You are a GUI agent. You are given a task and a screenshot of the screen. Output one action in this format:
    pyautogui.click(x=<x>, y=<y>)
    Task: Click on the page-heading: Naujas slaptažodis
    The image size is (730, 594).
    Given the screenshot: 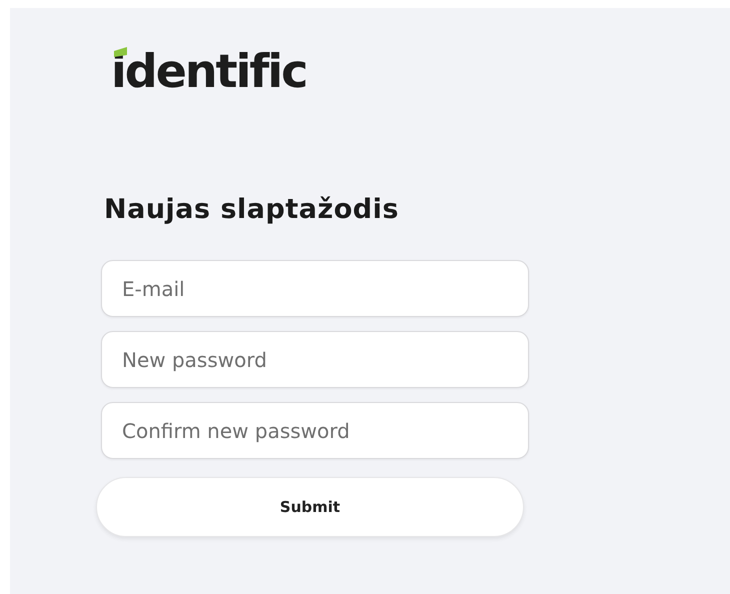 What is the action you would take?
    pyautogui.click(x=252, y=210)
    